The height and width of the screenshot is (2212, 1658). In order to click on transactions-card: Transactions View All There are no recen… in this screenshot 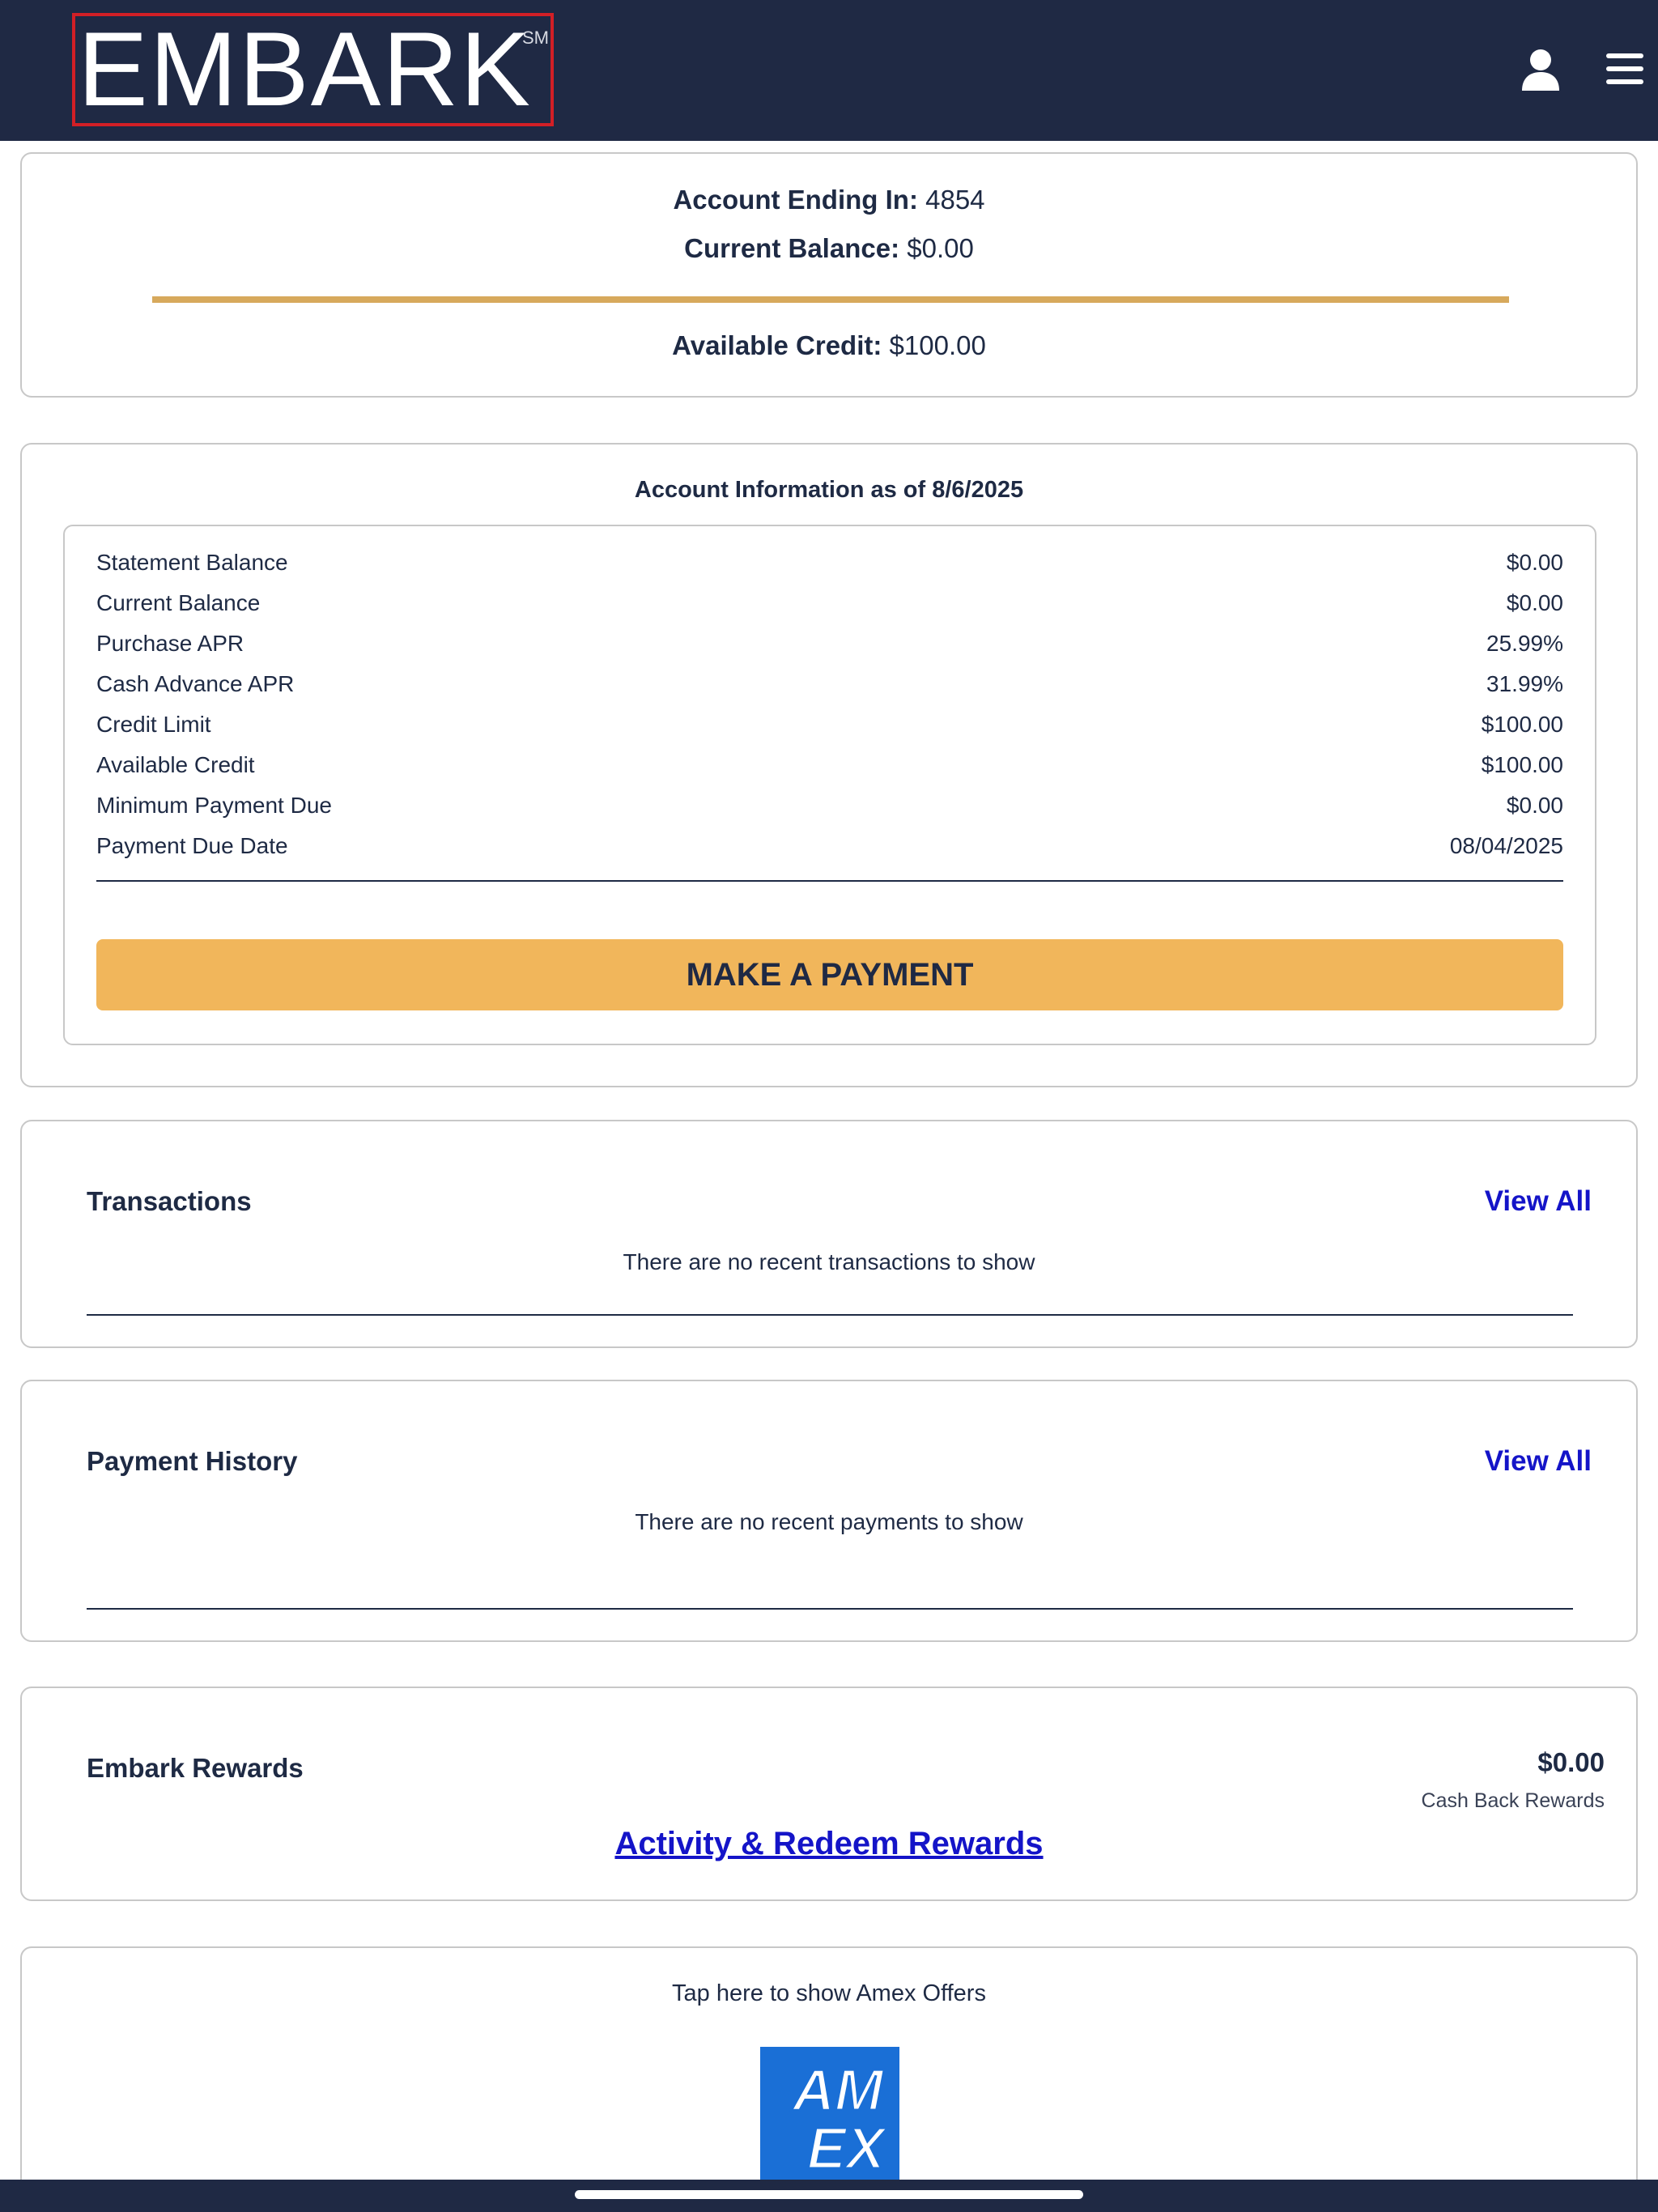, I will do `click(829, 1234)`.